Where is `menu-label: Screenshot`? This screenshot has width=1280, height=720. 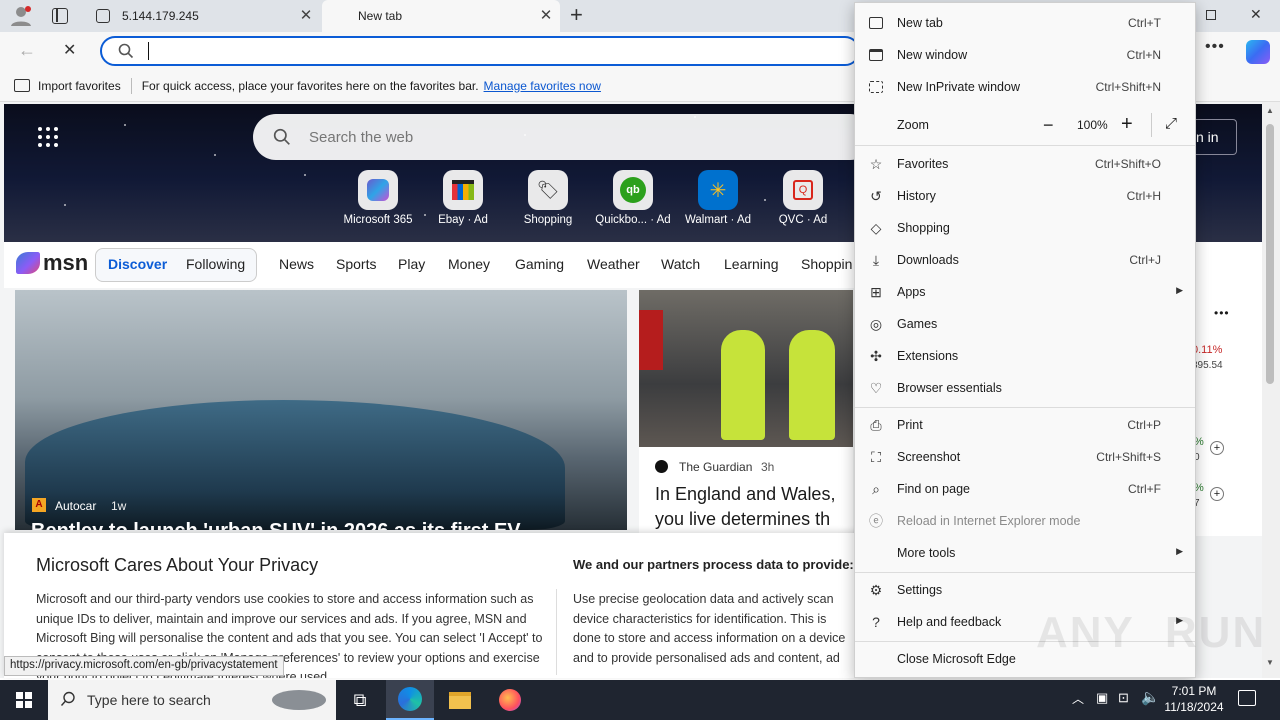 menu-label: Screenshot is located at coordinates (929, 457).